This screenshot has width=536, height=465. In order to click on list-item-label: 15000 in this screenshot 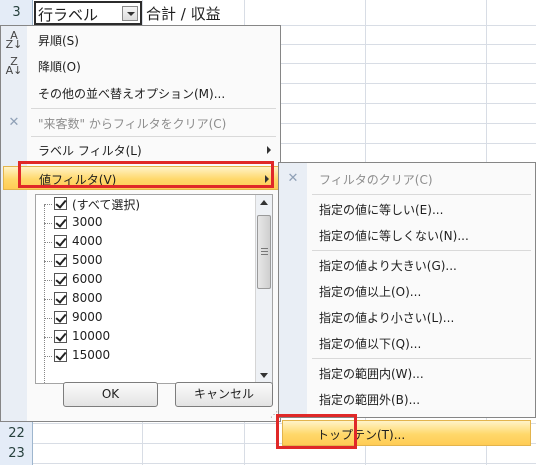, I will do `click(91, 355)`.